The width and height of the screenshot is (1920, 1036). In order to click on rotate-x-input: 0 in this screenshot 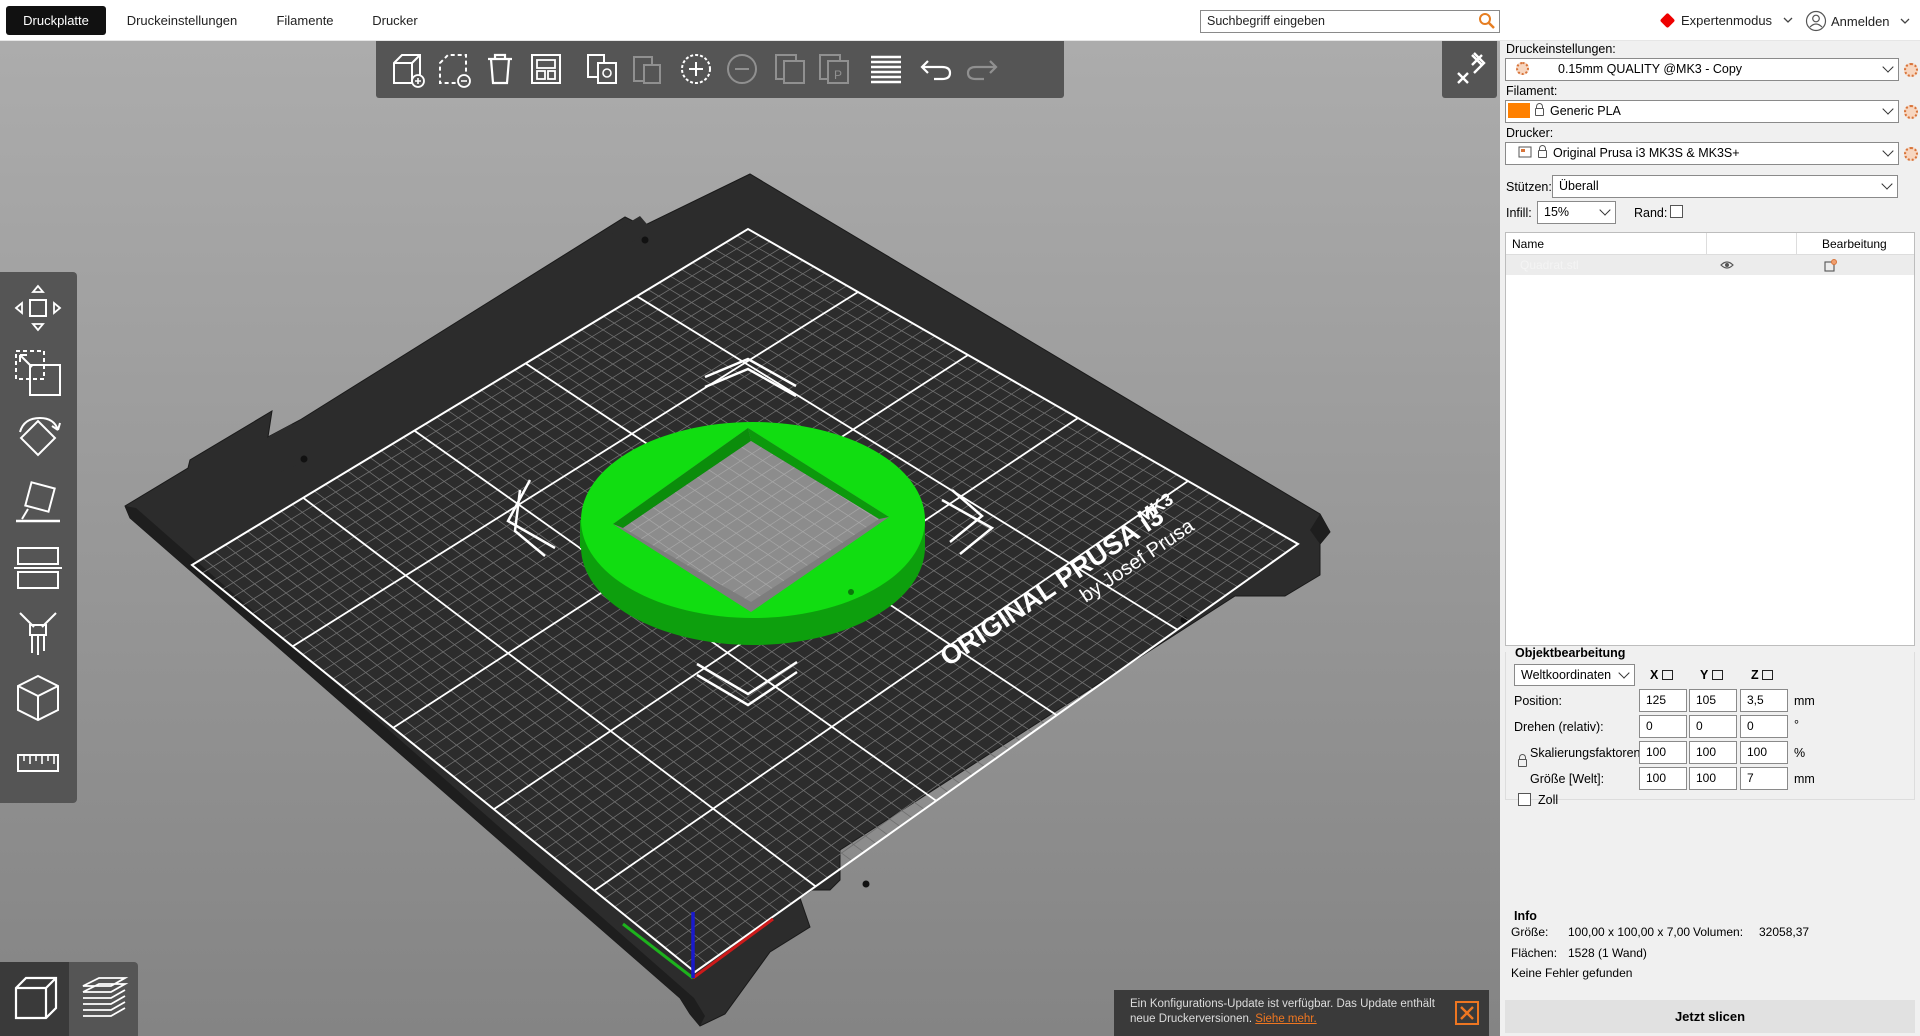, I will do `click(1663, 726)`.